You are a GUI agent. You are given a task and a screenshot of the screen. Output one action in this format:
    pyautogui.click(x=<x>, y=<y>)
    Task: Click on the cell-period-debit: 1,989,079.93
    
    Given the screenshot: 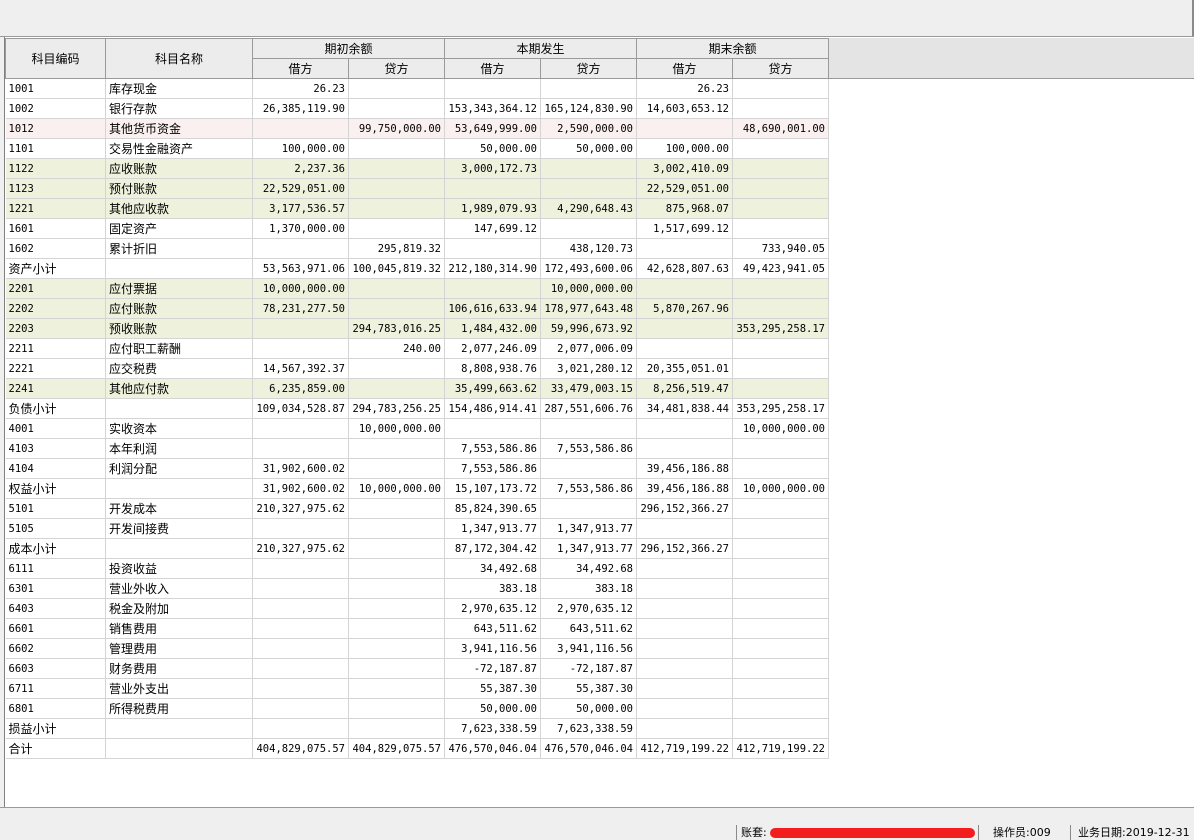 What is the action you would take?
    pyautogui.click(x=492, y=208)
    